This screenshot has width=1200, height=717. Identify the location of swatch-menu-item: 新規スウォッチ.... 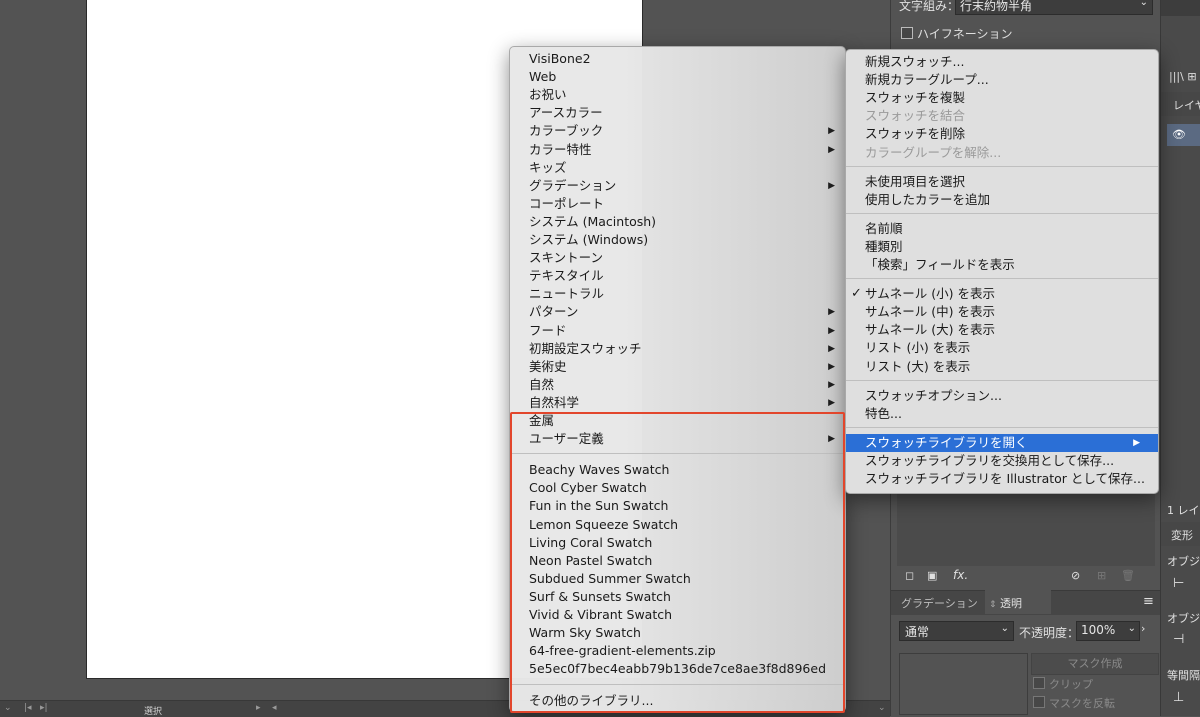
(1002, 62).